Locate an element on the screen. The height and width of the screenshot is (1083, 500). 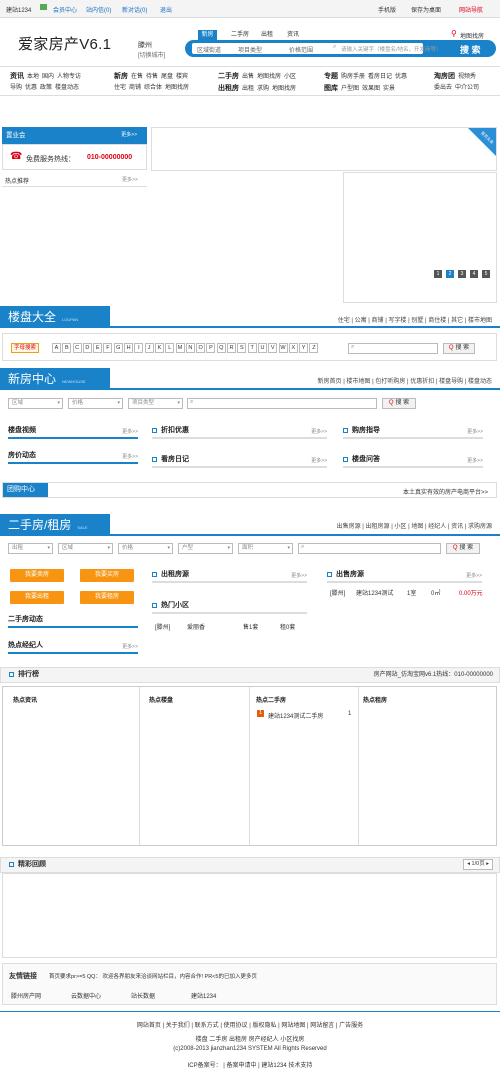
rent-house-button: 我要租房 is located at coordinates (107, 597).